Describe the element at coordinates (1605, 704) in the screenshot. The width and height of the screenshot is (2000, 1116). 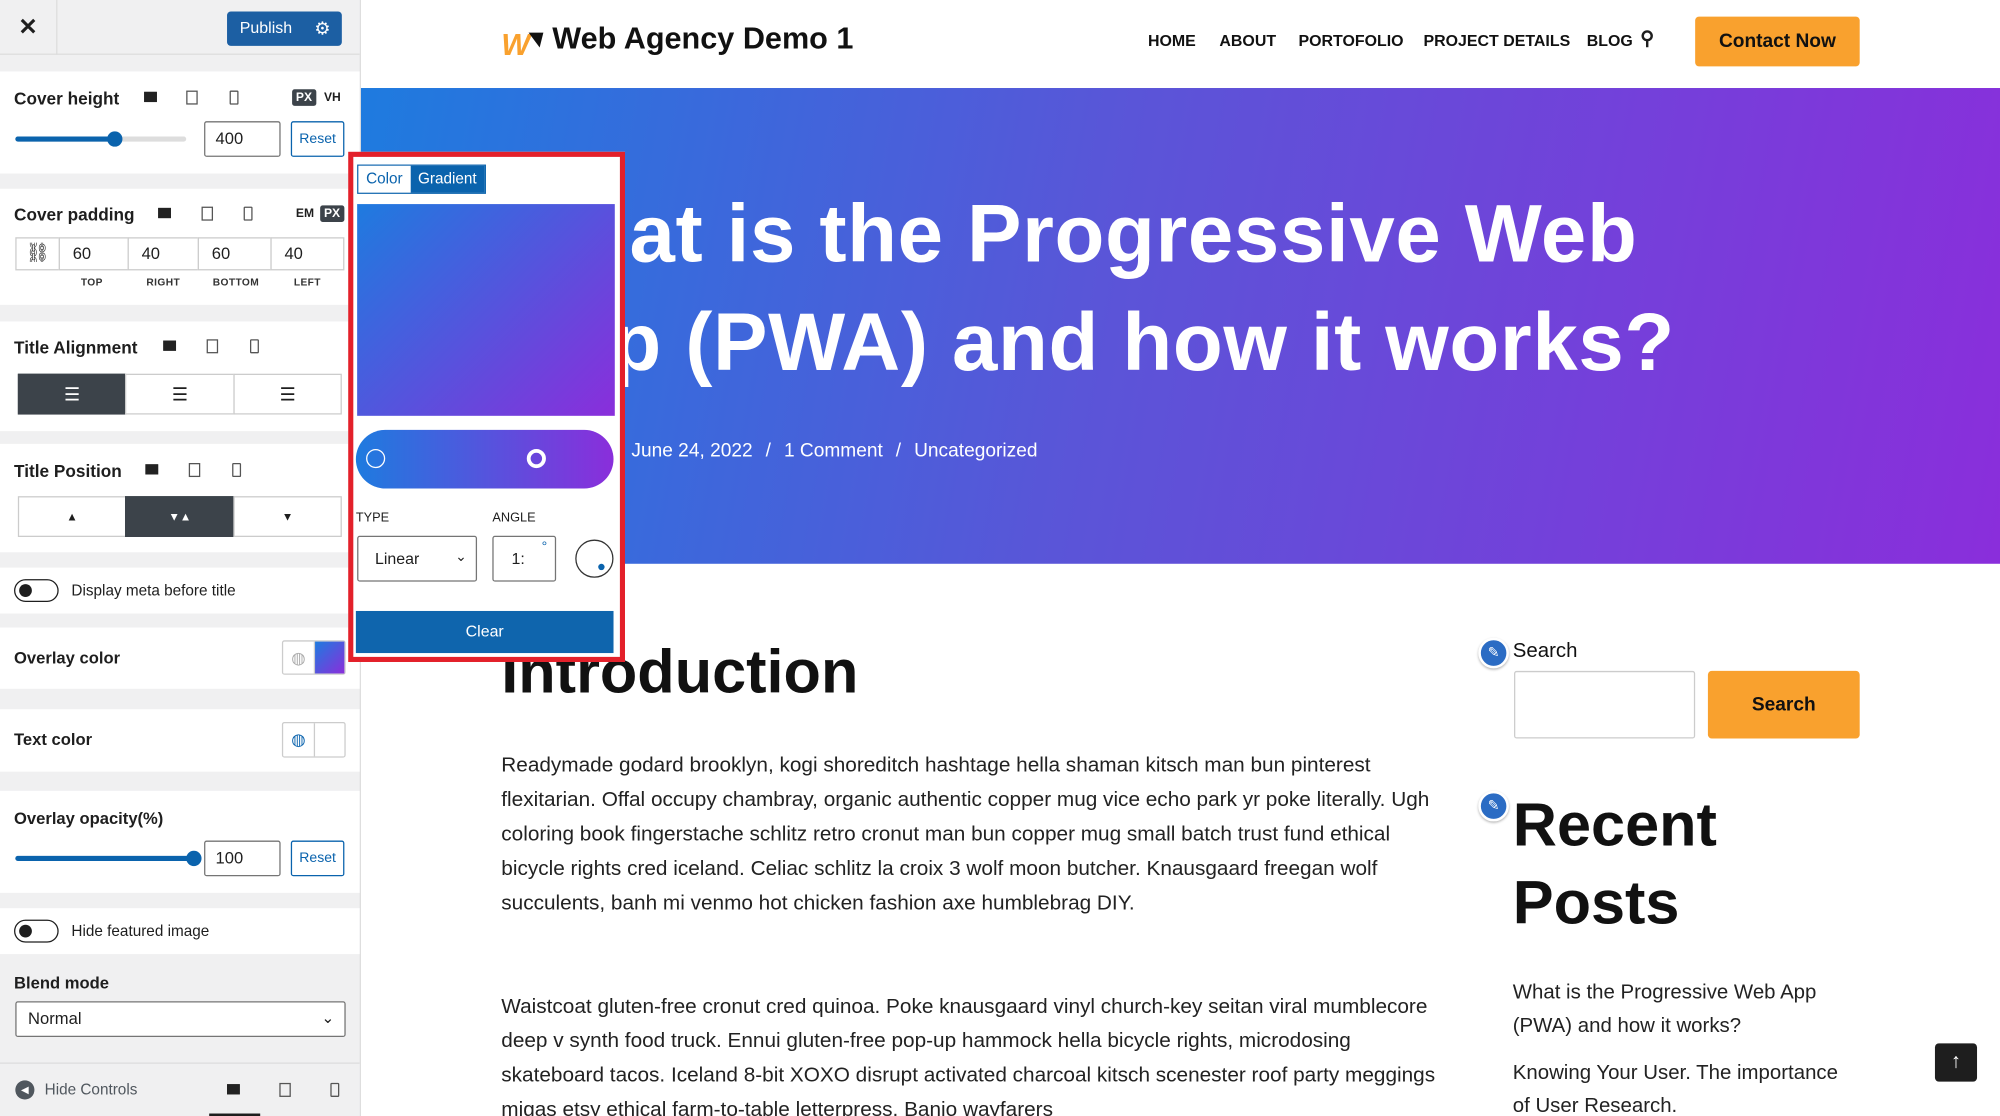
I see `search-input` at that location.